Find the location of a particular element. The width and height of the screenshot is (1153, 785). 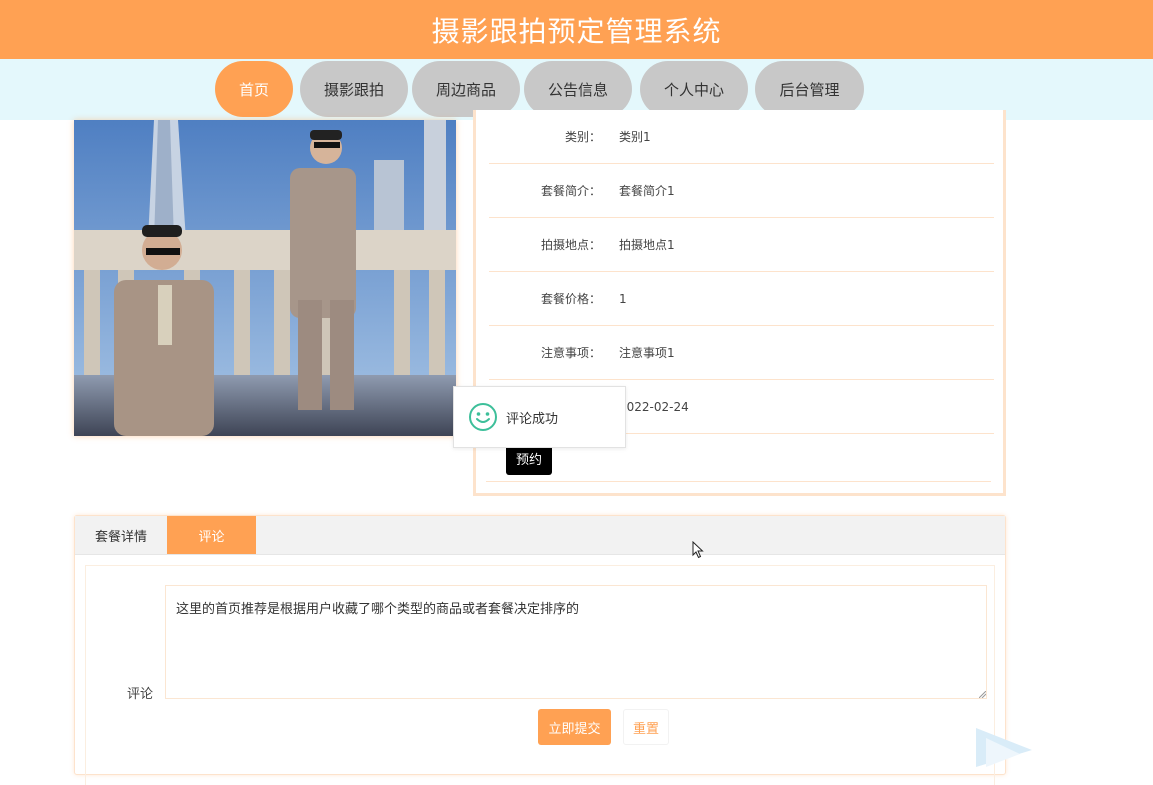

detail-value: 拍摄地点1 is located at coordinates (647, 245).